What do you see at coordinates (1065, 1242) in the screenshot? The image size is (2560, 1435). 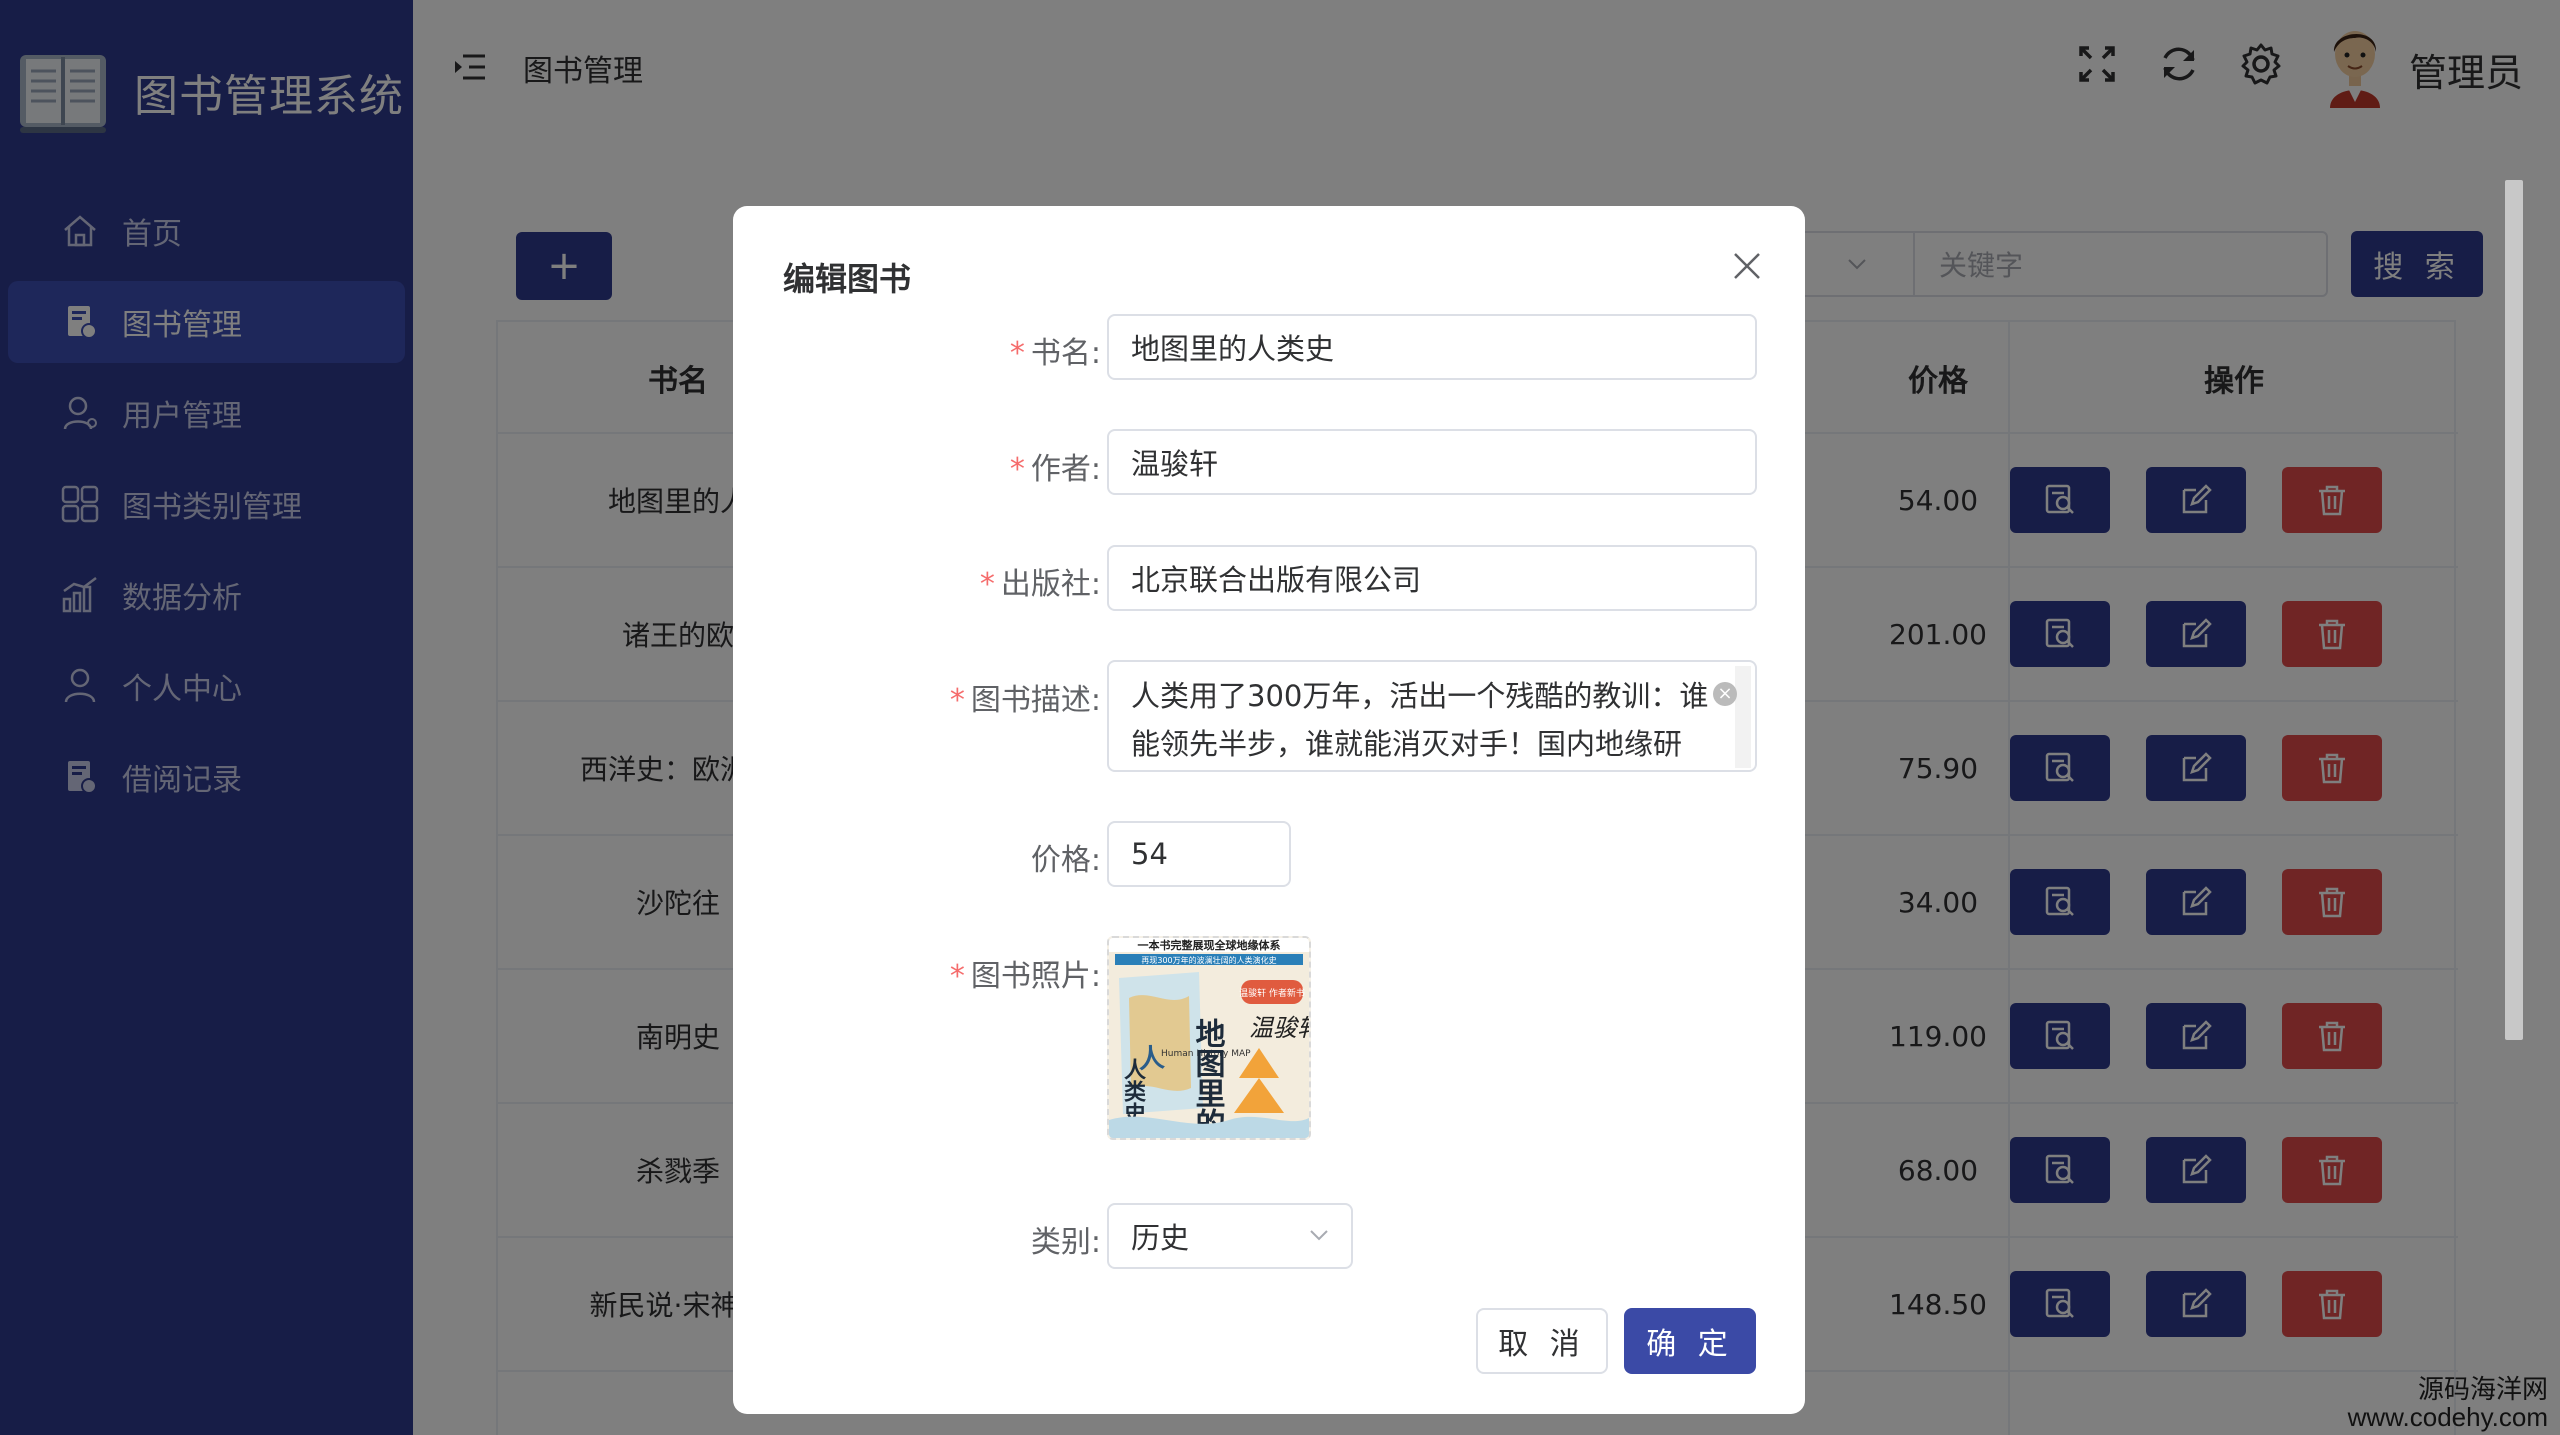 I see `category-label-text: 类别:` at bounding box center [1065, 1242].